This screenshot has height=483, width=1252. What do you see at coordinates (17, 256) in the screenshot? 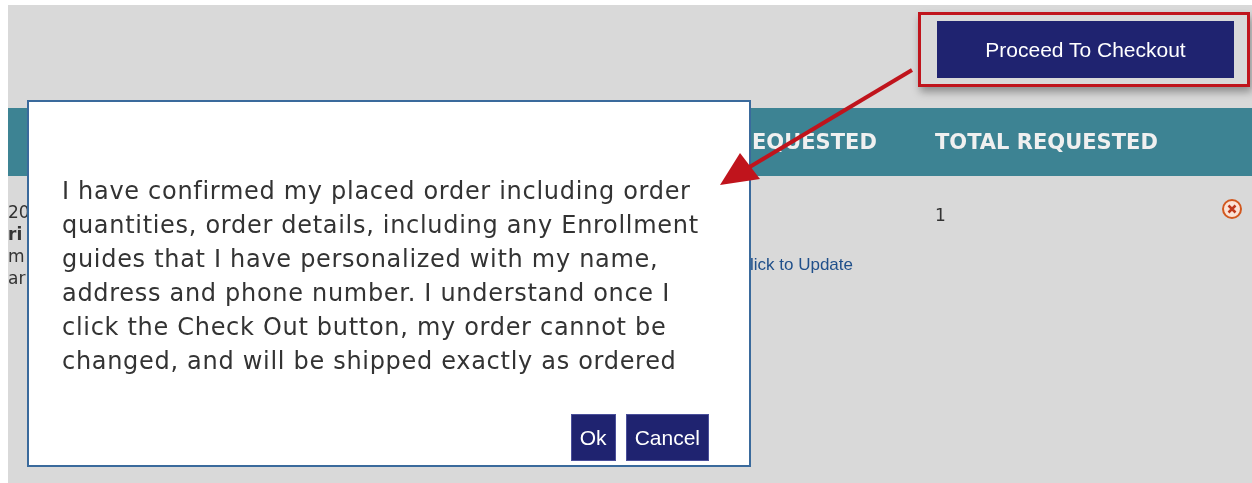
I see `cell-text: m` at bounding box center [17, 256].